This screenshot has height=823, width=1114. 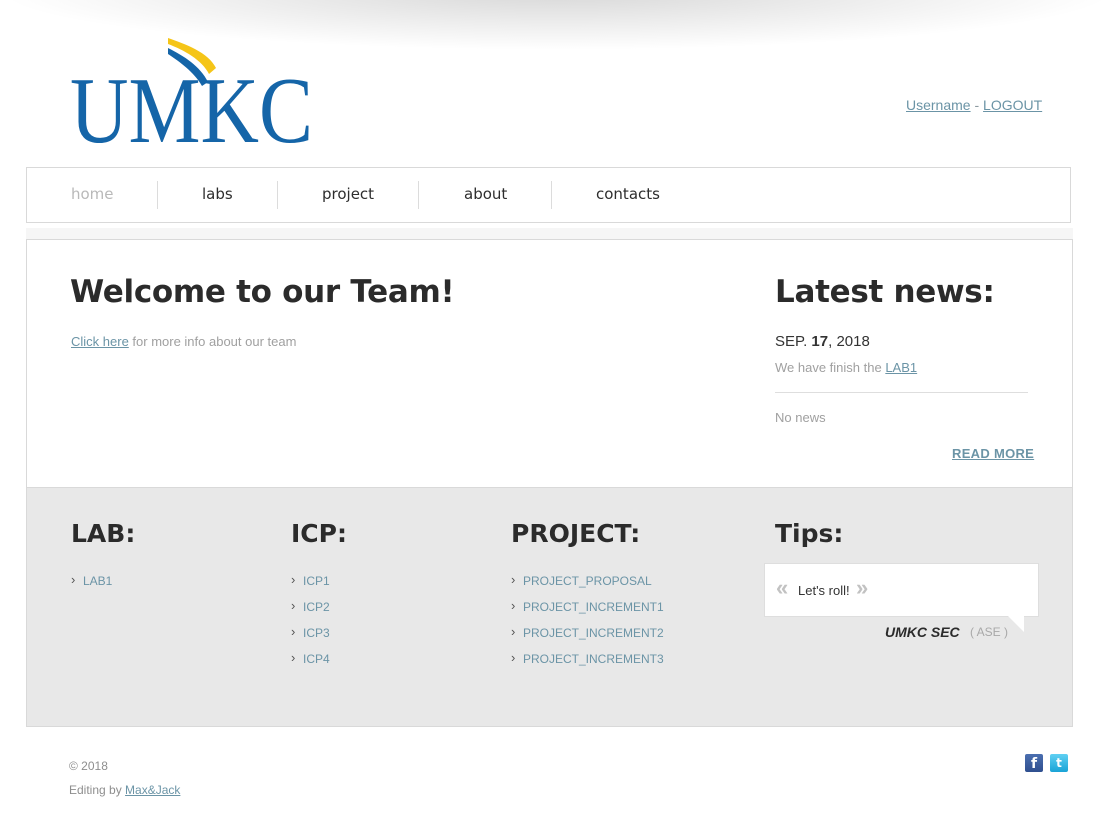 What do you see at coordinates (100, 341) in the screenshot?
I see `click-here-link: Click here` at bounding box center [100, 341].